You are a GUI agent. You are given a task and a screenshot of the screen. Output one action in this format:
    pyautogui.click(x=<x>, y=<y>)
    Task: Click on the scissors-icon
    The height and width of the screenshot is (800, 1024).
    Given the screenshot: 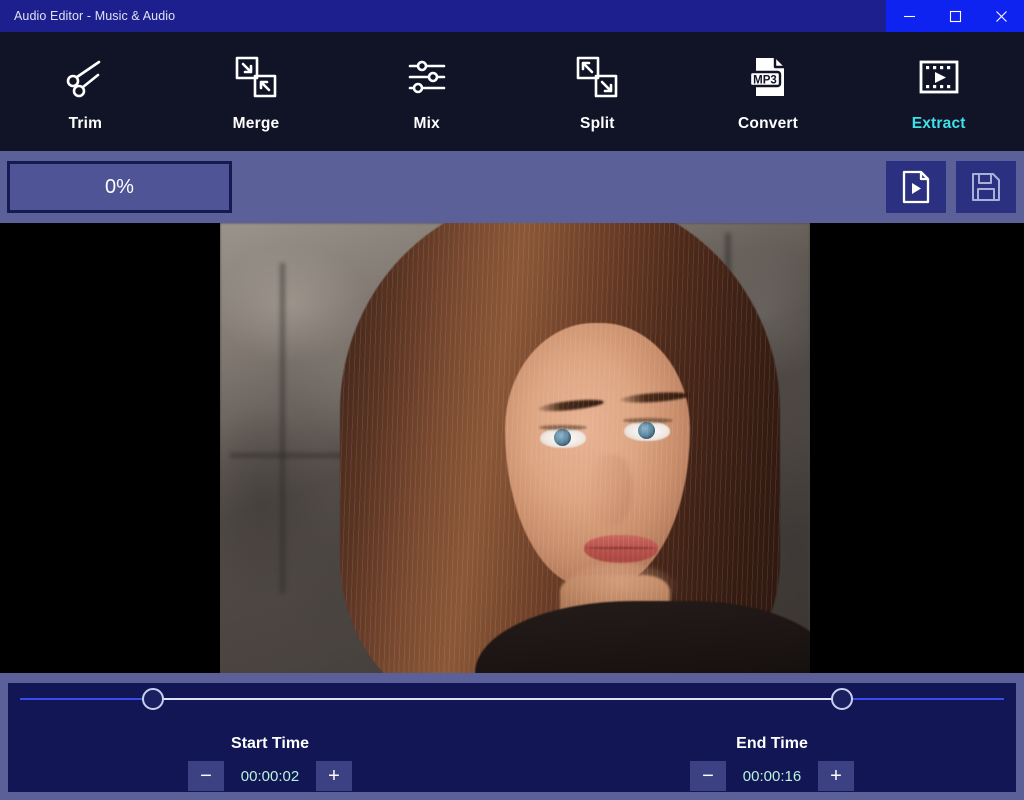 What is the action you would take?
    pyautogui.click(x=85, y=77)
    